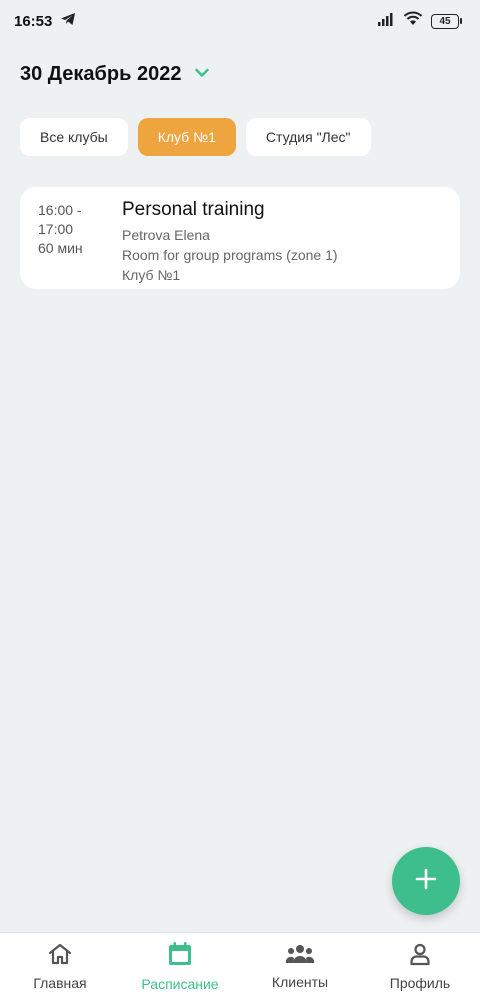  Describe the element at coordinates (60, 210) in the screenshot. I see `session-start: 16:00 -` at that location.